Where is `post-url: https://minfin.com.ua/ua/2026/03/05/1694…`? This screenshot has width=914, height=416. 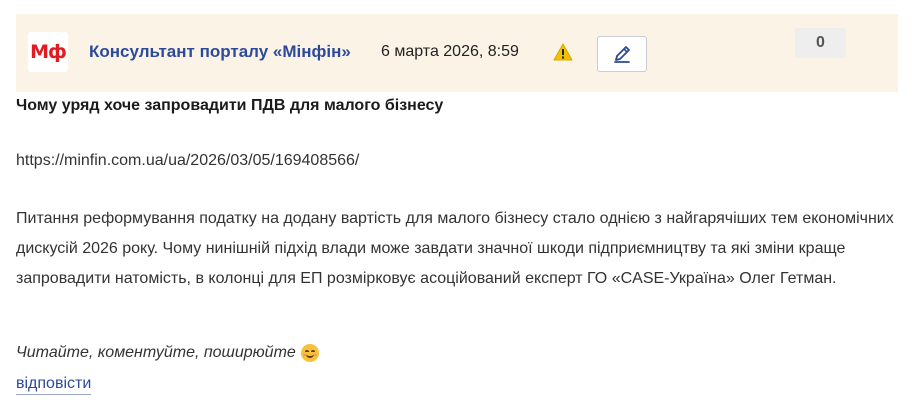
post-url: https://minfin.com.ua/ua/2026/03/05/1694… is located at coordinates (188, 160).